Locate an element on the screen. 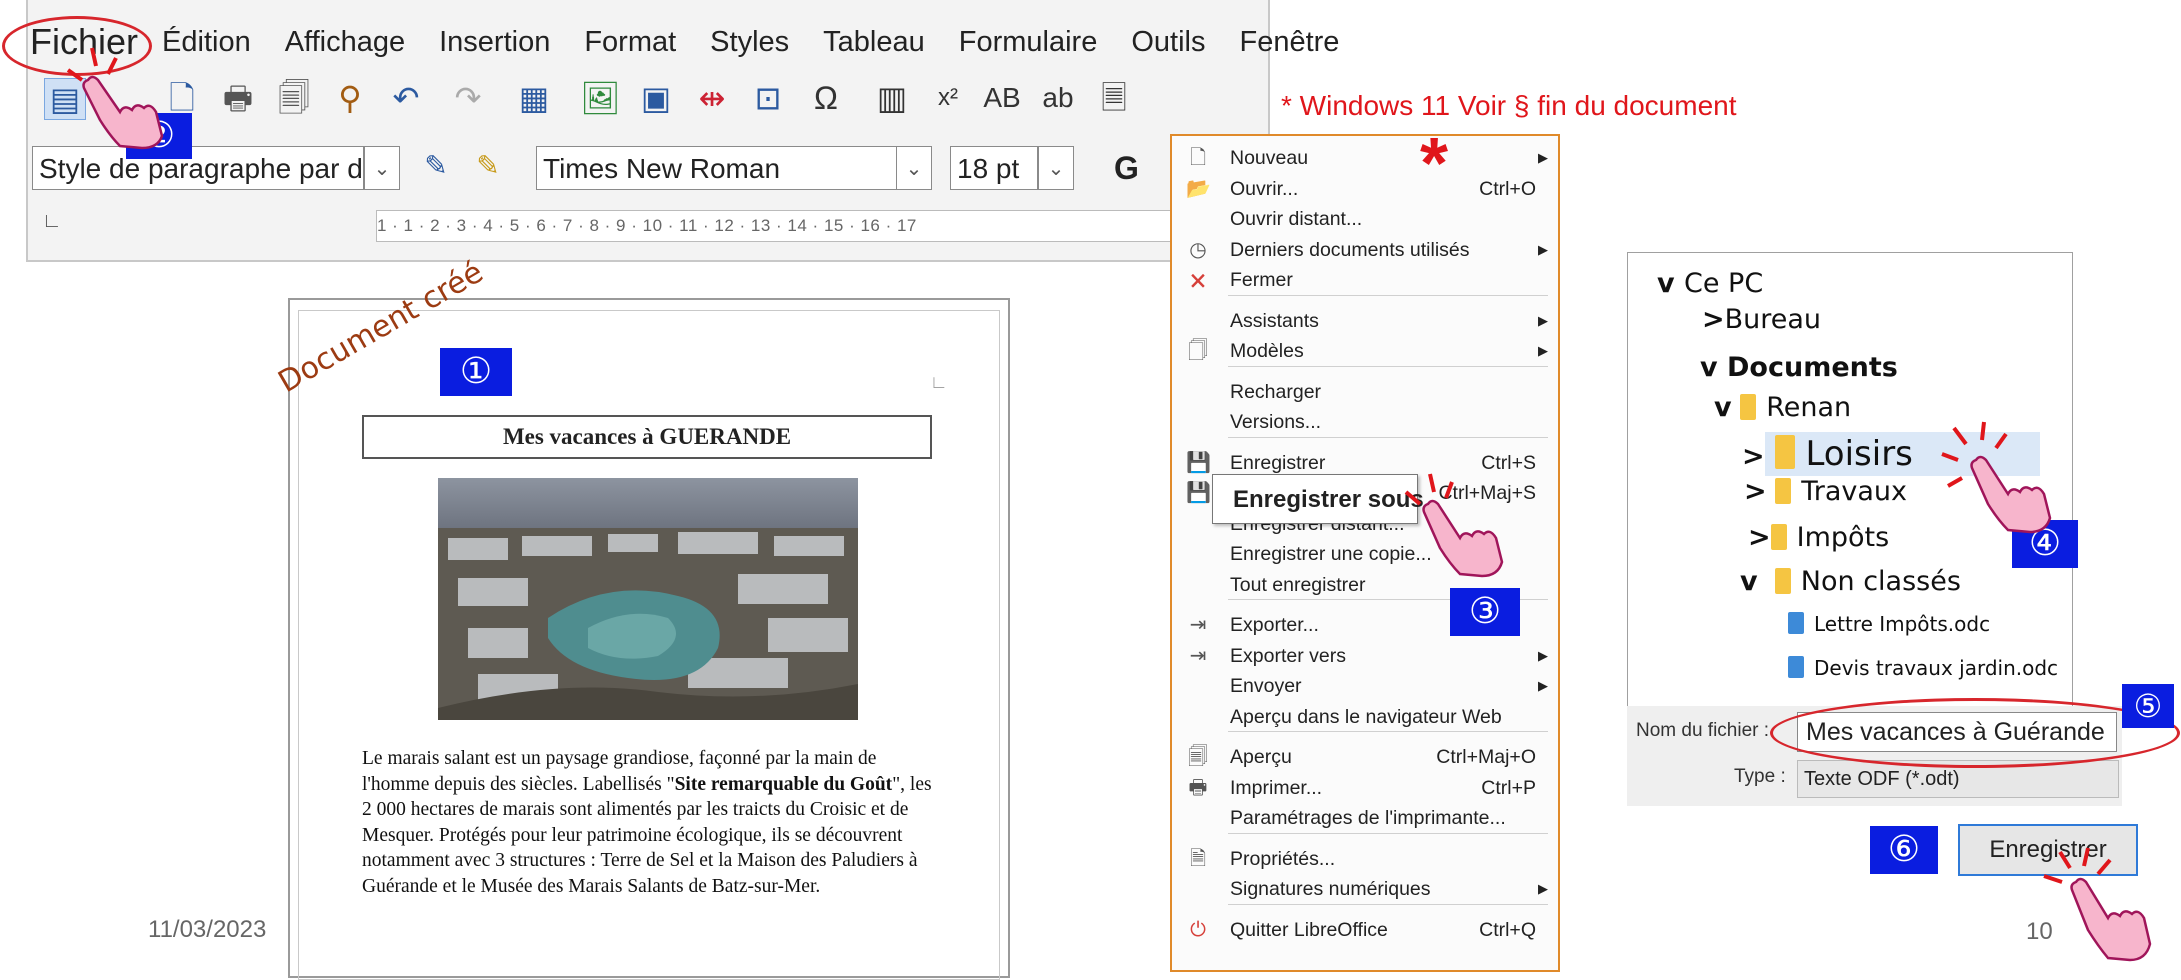 Image resolution: width=2181 pixels, height=980 pixels. file-label: Lettre Impôts.odc is located at coordinates (1902, 624).